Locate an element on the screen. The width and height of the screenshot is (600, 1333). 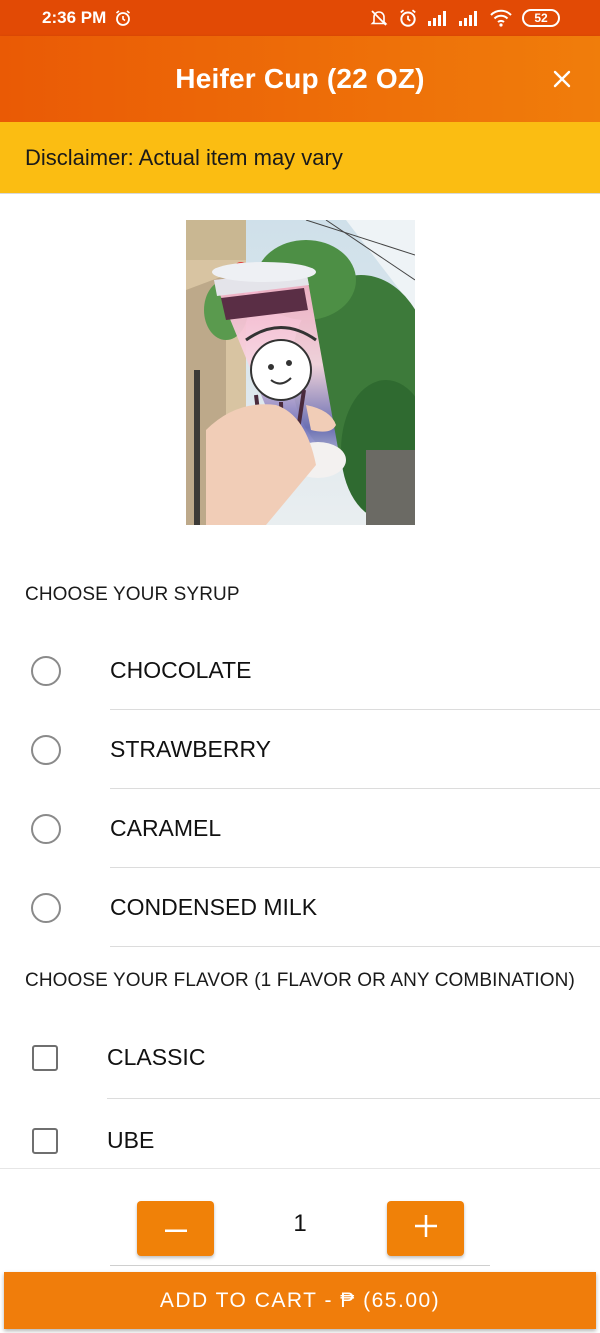
option-label: CHOCOLATE is located at coordinates (181, 670).